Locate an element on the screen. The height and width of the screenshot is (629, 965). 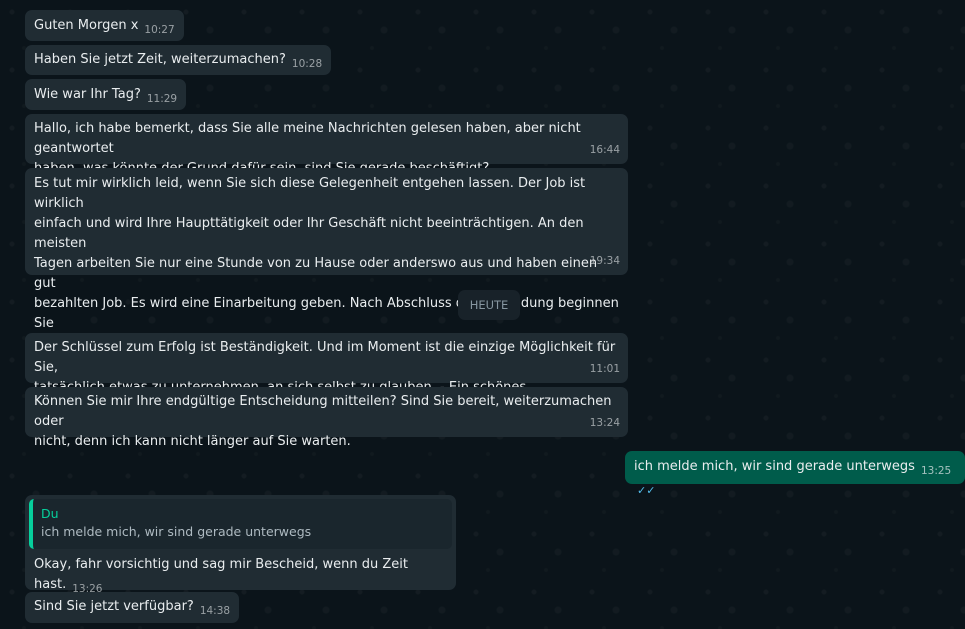
date-divider: HEUTE is located at coordinates (489, 305).